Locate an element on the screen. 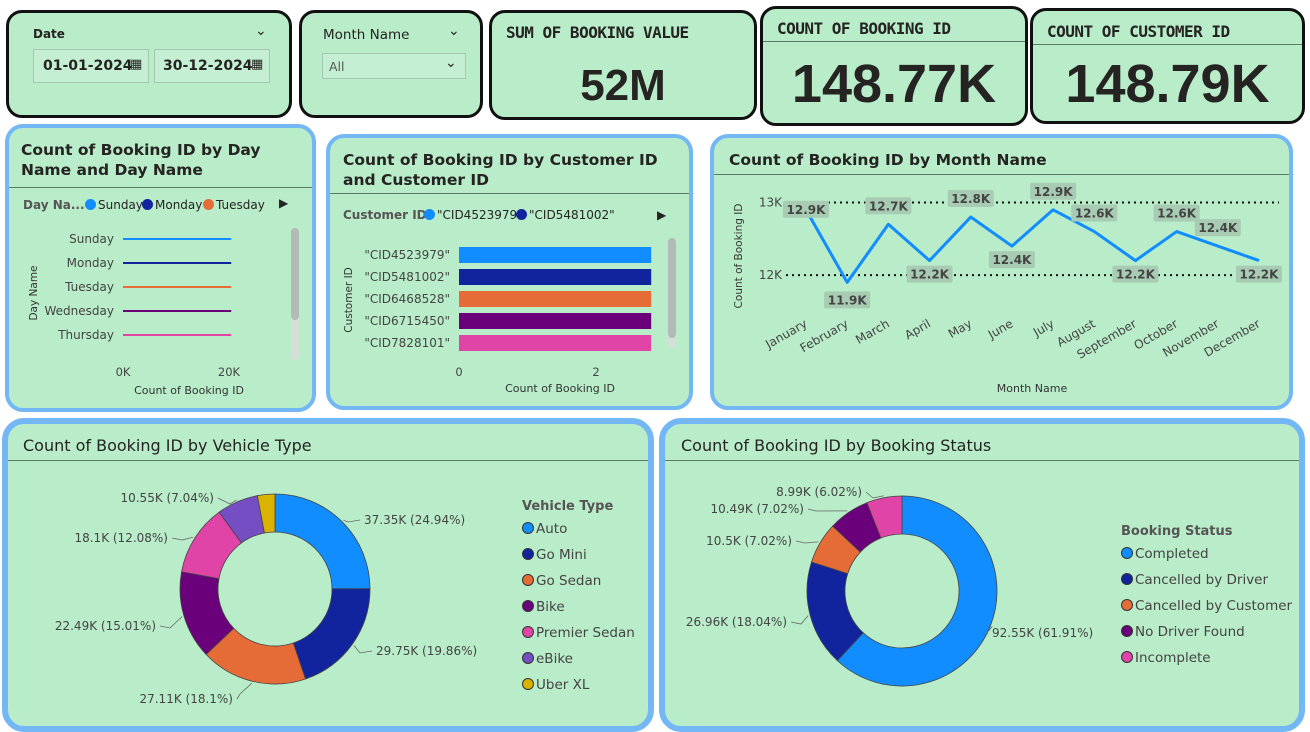 This screenshot has height=732, width=1310. kpi-booking-count: COUNT OF BOOKING ID 148.77K is located at coordinates (894, 66).